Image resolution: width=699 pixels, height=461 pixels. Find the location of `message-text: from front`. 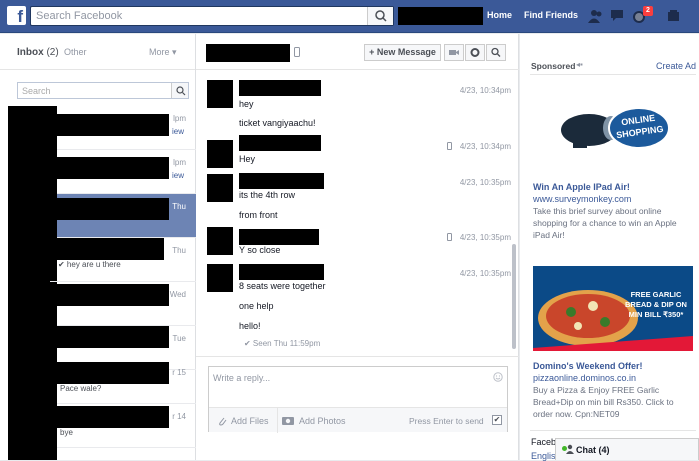

message-text: from front is located at coordinates (258, 215).